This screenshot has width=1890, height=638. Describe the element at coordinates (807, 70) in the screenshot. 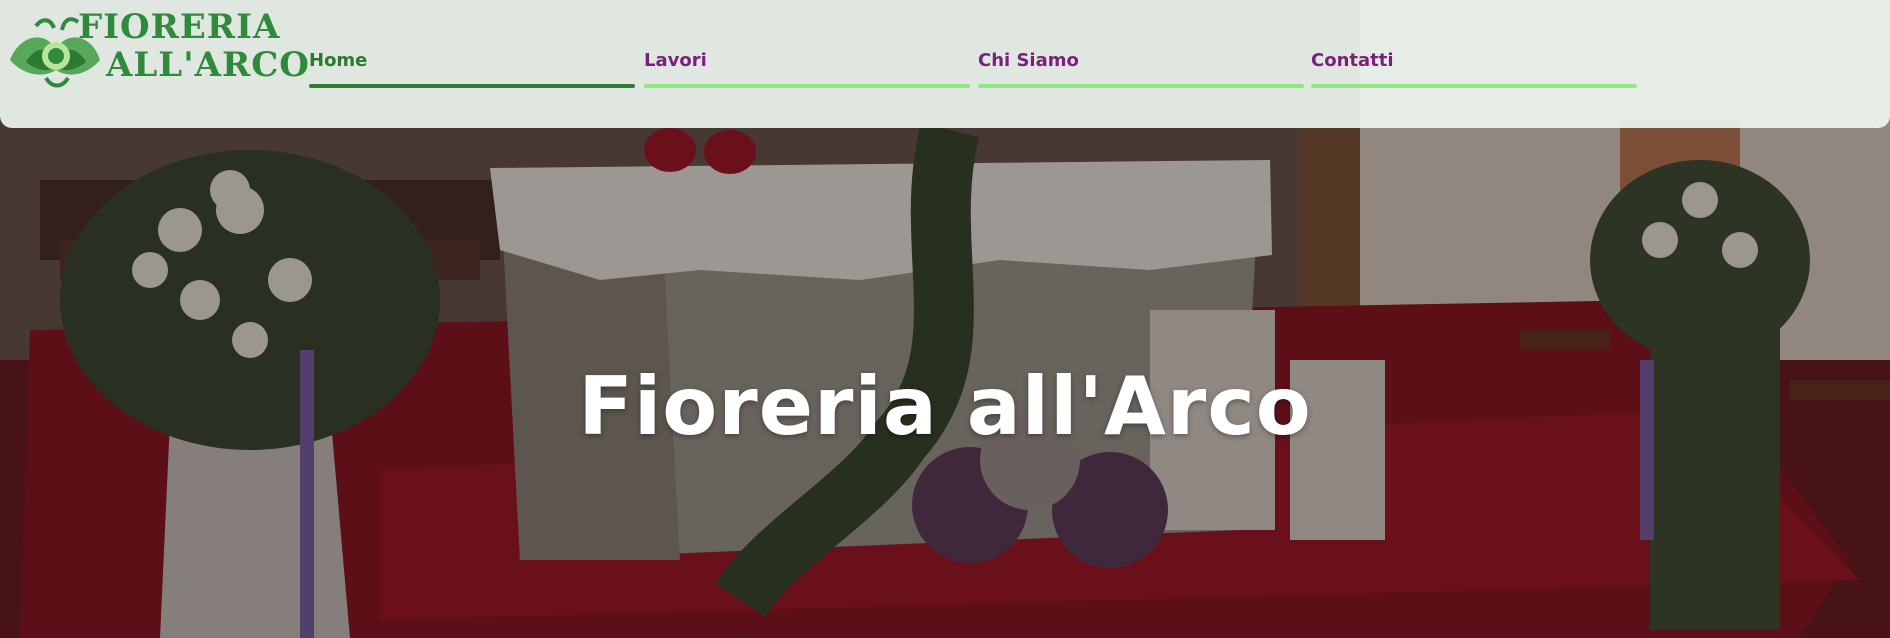

I see `nav-item-lavori: Lavori` at that location.